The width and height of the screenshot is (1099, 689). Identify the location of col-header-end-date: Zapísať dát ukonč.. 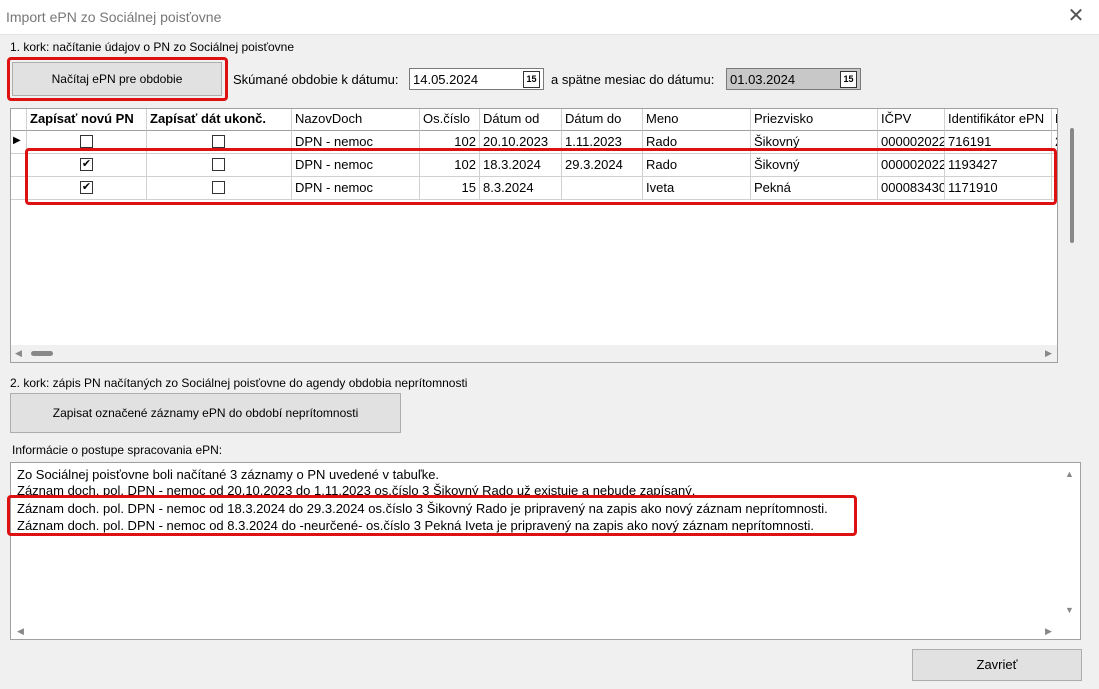
(219, 120).